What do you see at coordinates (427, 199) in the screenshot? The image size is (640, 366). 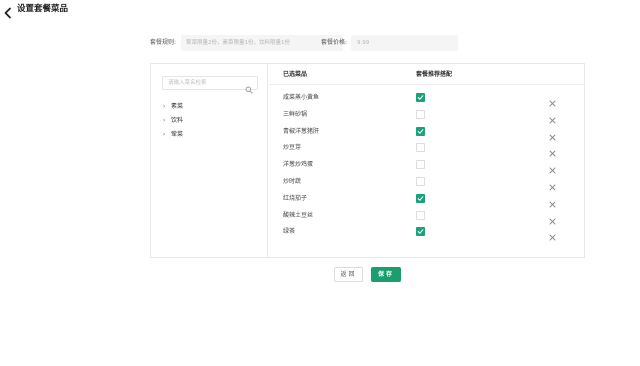 I see `dish-row: 红烧茄子` at bounding box center [427, 199].